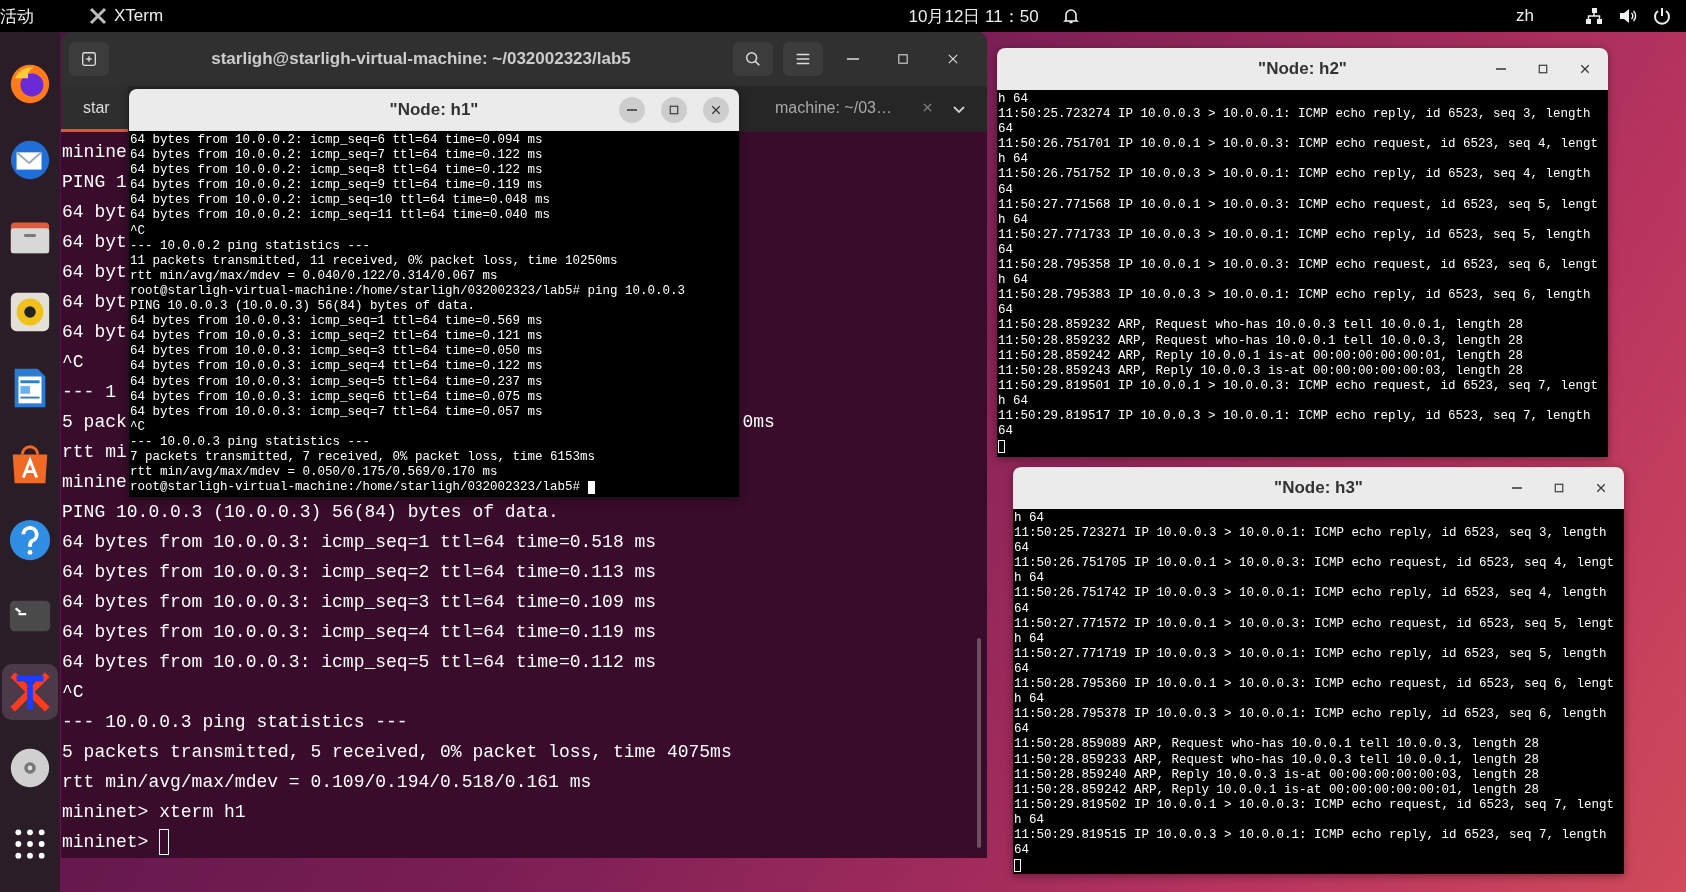 The height and width of the screenshot is (892, 1686). What do you see at coordinates (927, 107) in the screenshot?
I see `close-tab-icon` at bounding box center [927, 107].